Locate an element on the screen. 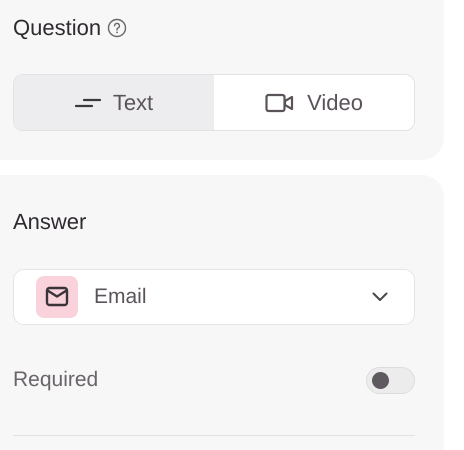 Image resolution: width=464 pixels, height=450 pixels. required-label: Required is located at coordinates (55, 380).